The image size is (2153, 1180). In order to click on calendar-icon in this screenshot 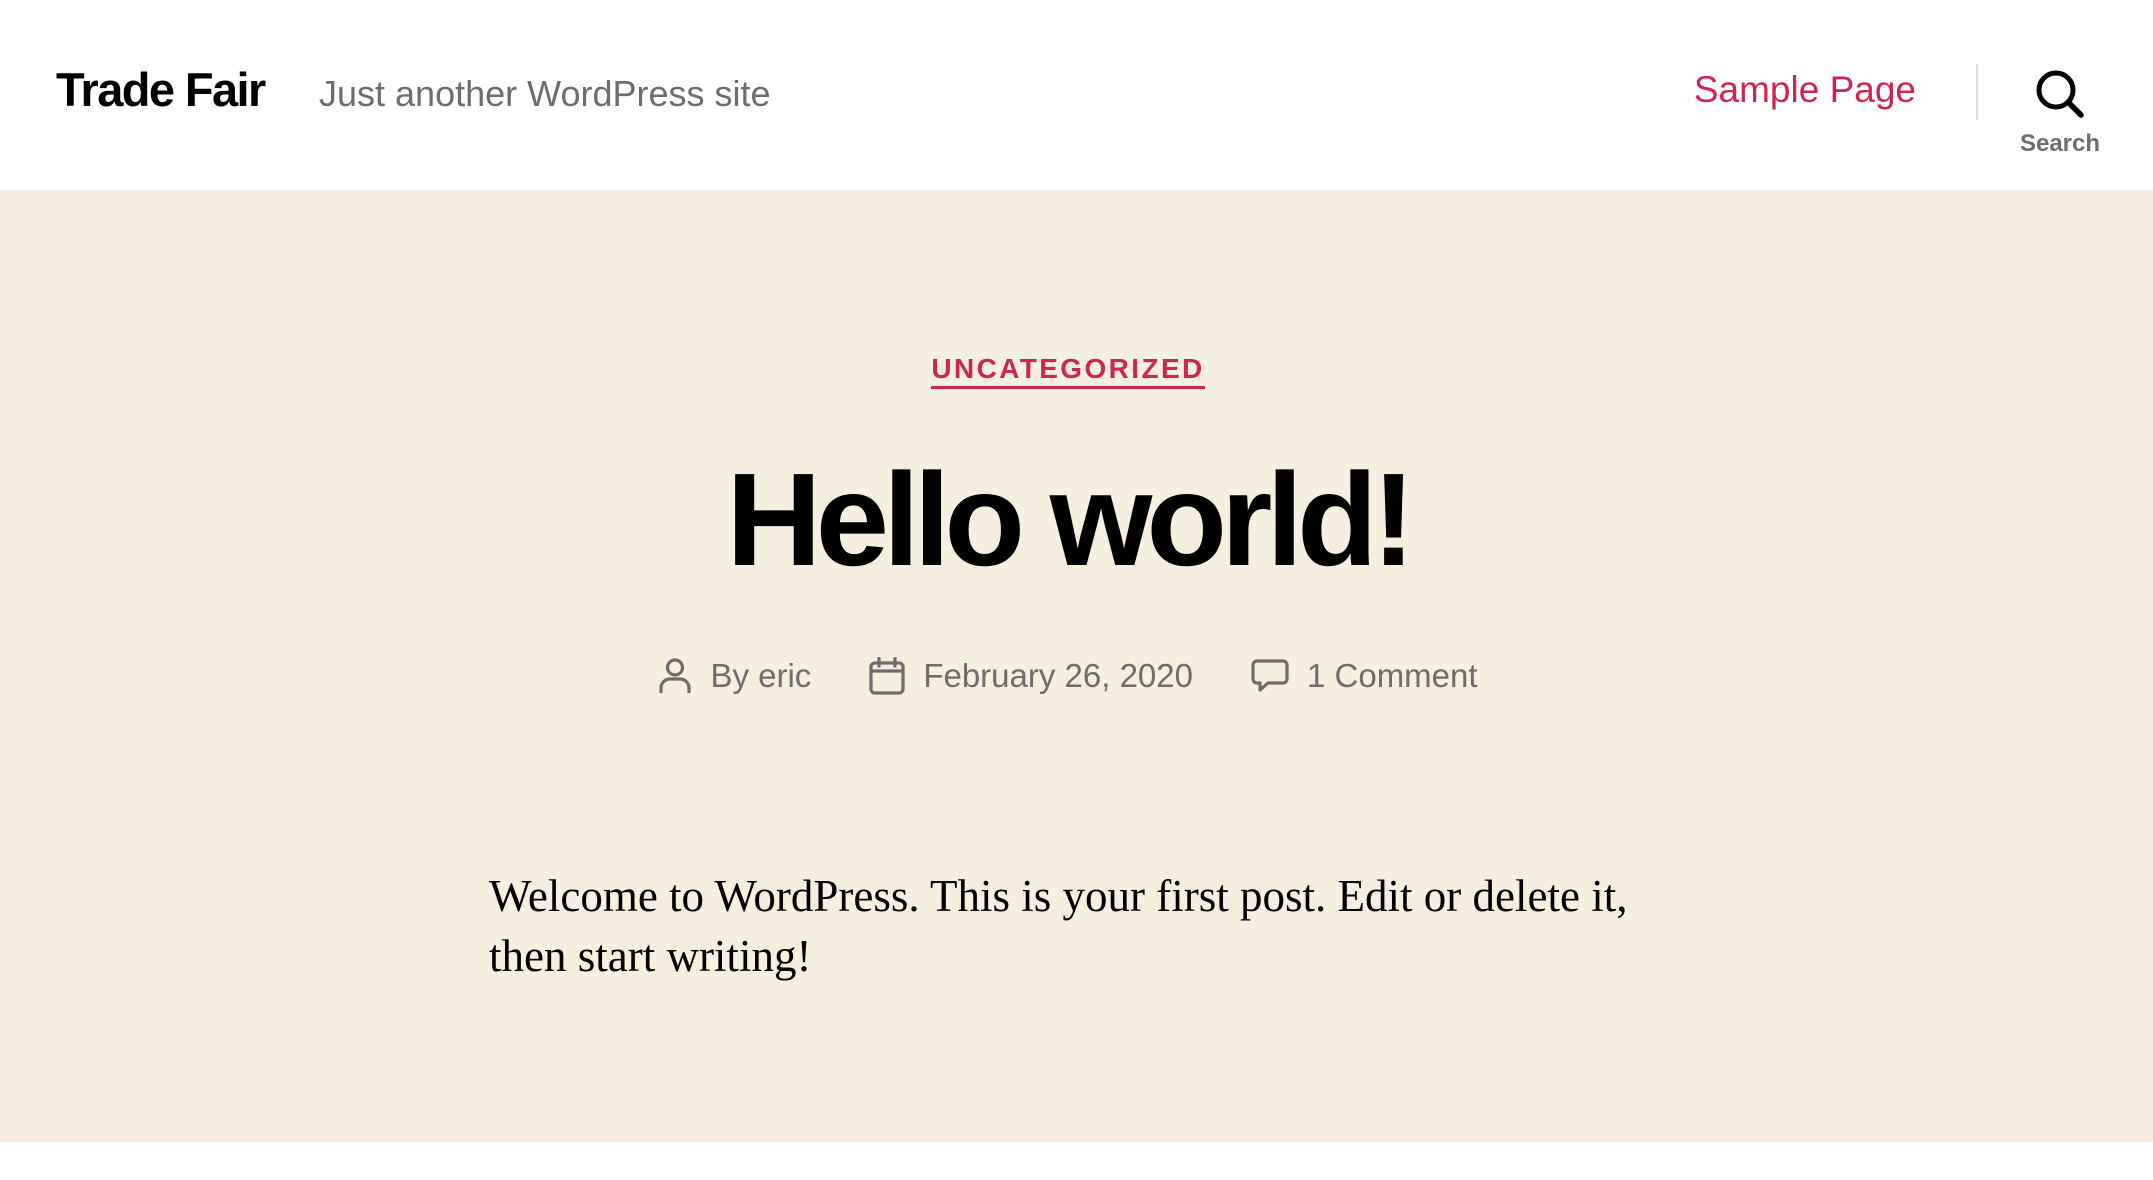, I will do `click(887, 676)`.